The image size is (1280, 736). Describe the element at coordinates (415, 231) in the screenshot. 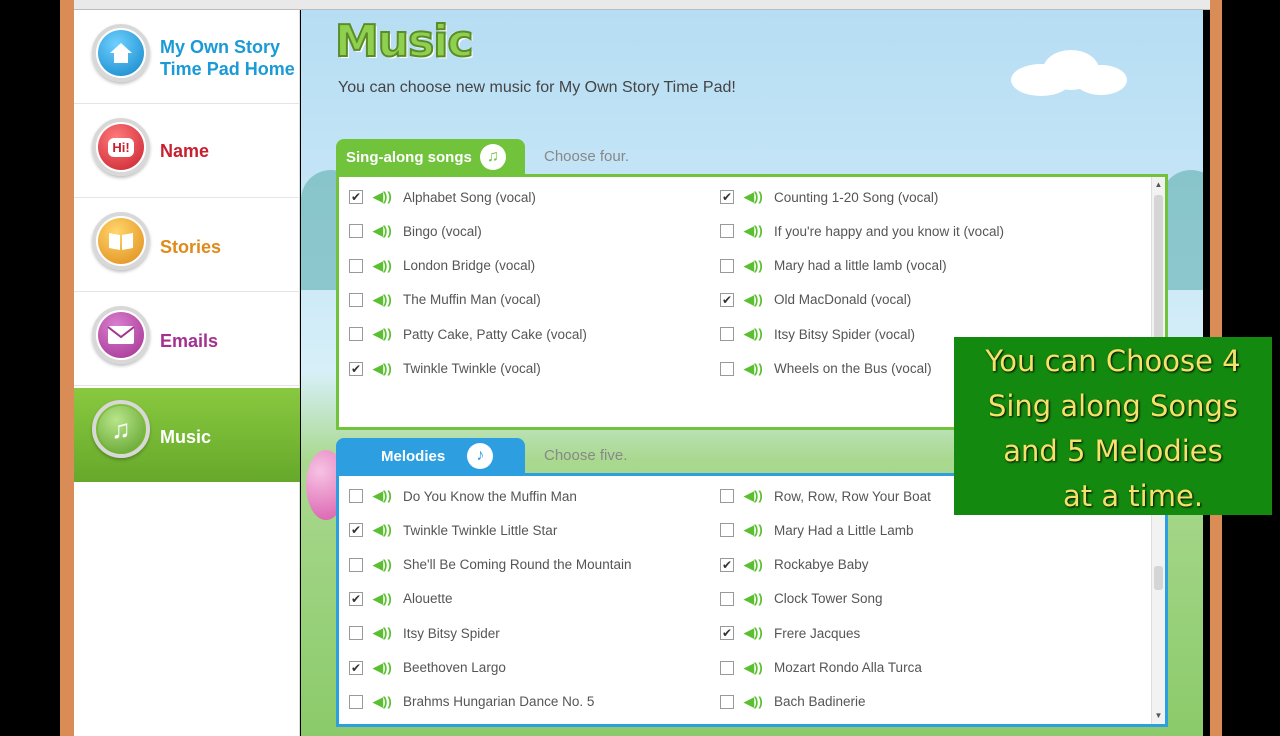

I see `song-row: ◀)) Bingo (vocal)` at that location.